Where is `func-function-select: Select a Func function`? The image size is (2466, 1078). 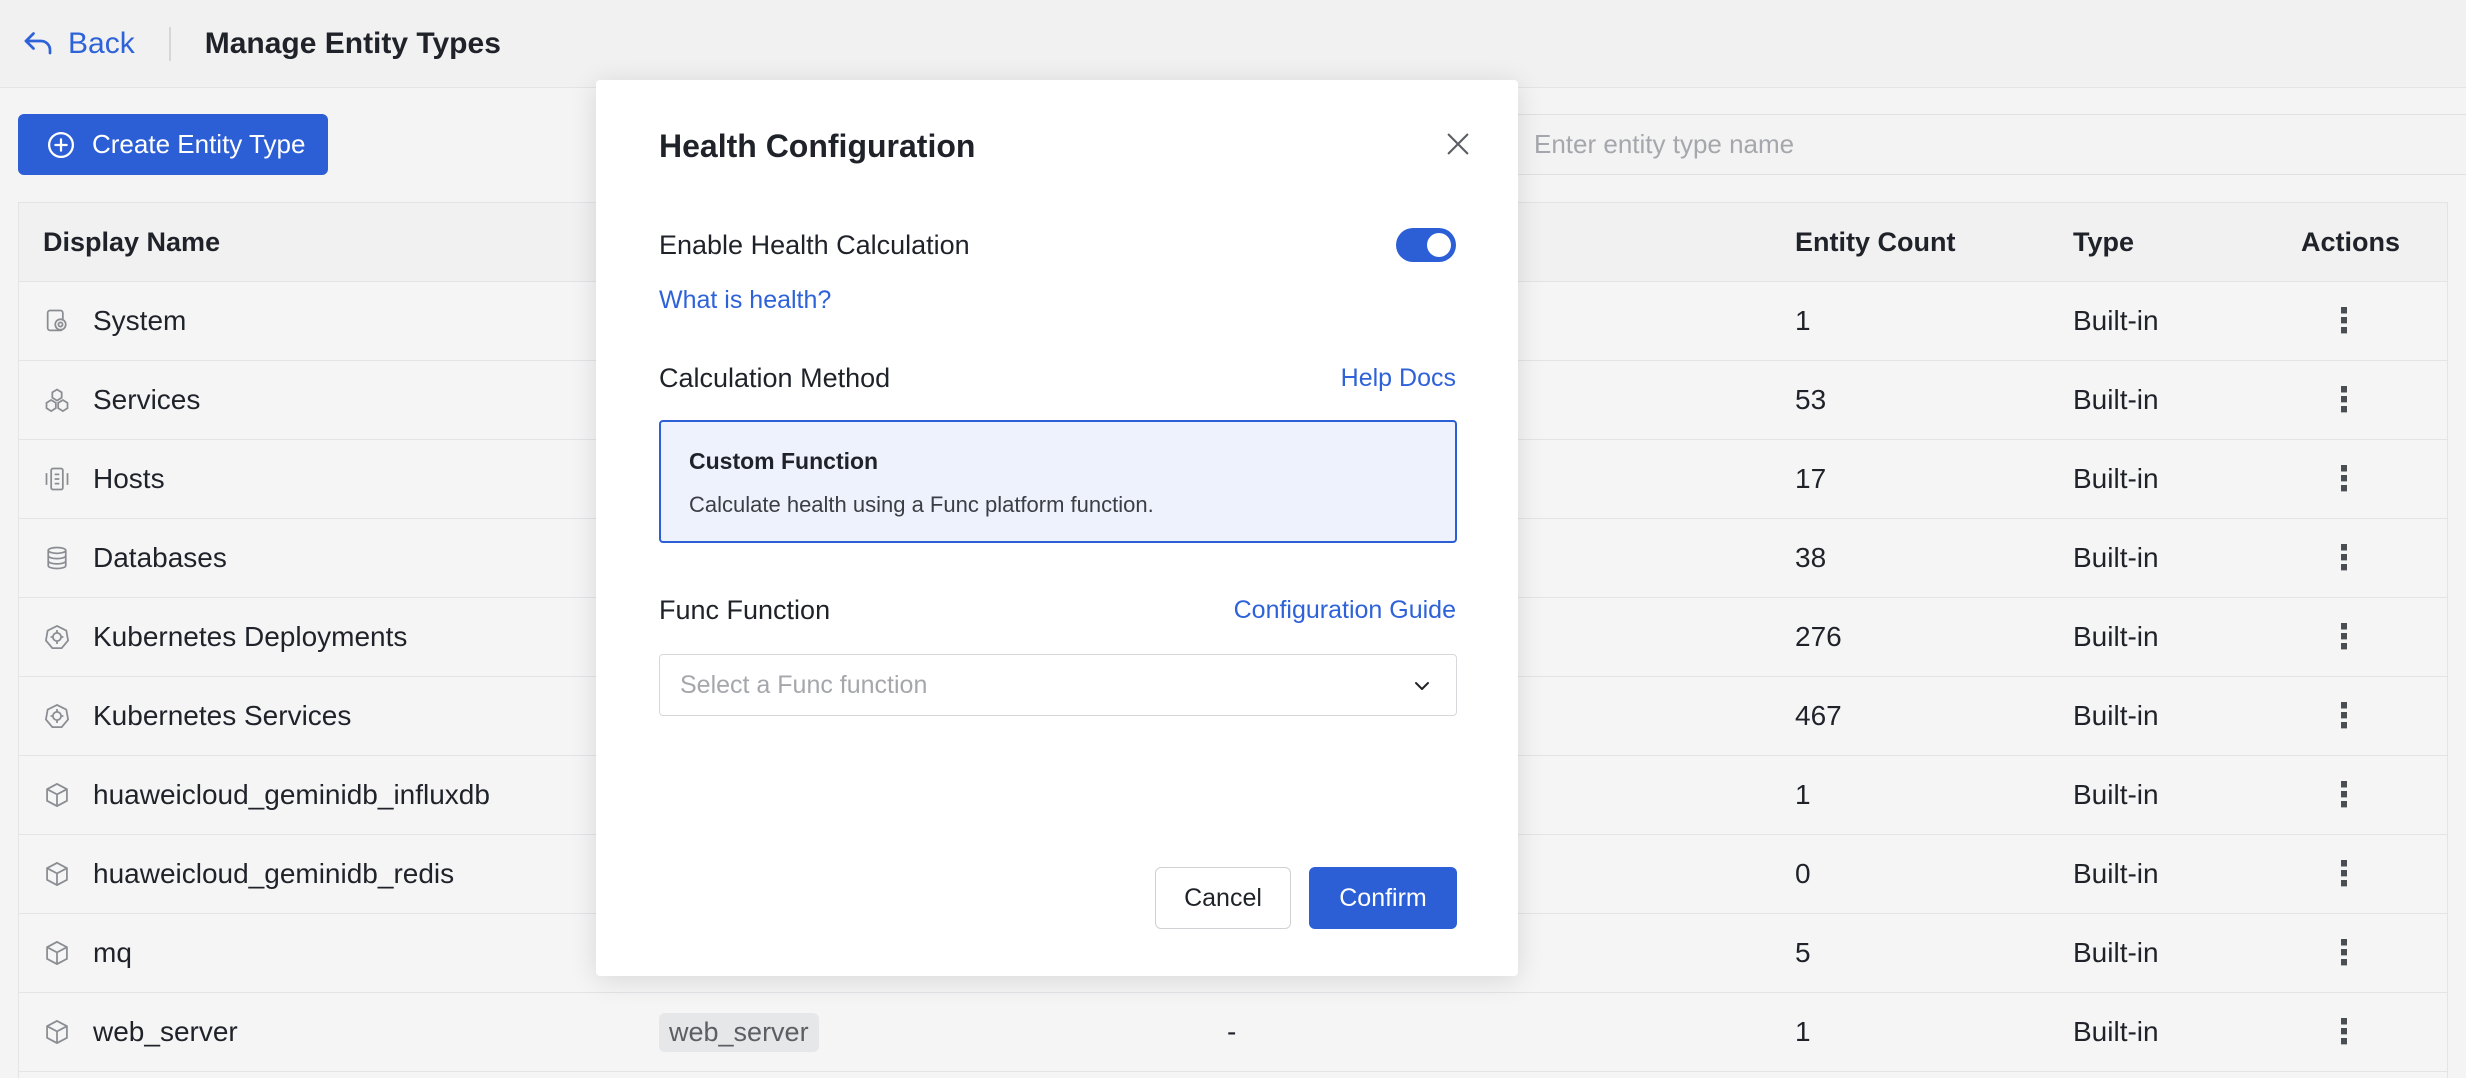 func-function-select: Select a Func function is located at coordinates (1058, 685).